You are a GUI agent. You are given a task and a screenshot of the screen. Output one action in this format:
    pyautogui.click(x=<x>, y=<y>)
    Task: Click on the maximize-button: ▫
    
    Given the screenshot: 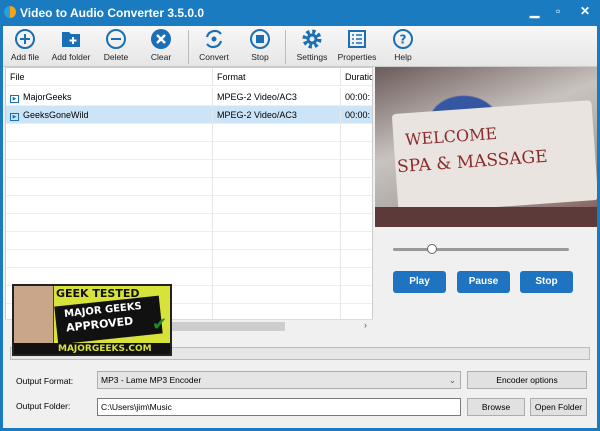 What is the action you would take?
    pyautogui.click(x=558, y=11)
    